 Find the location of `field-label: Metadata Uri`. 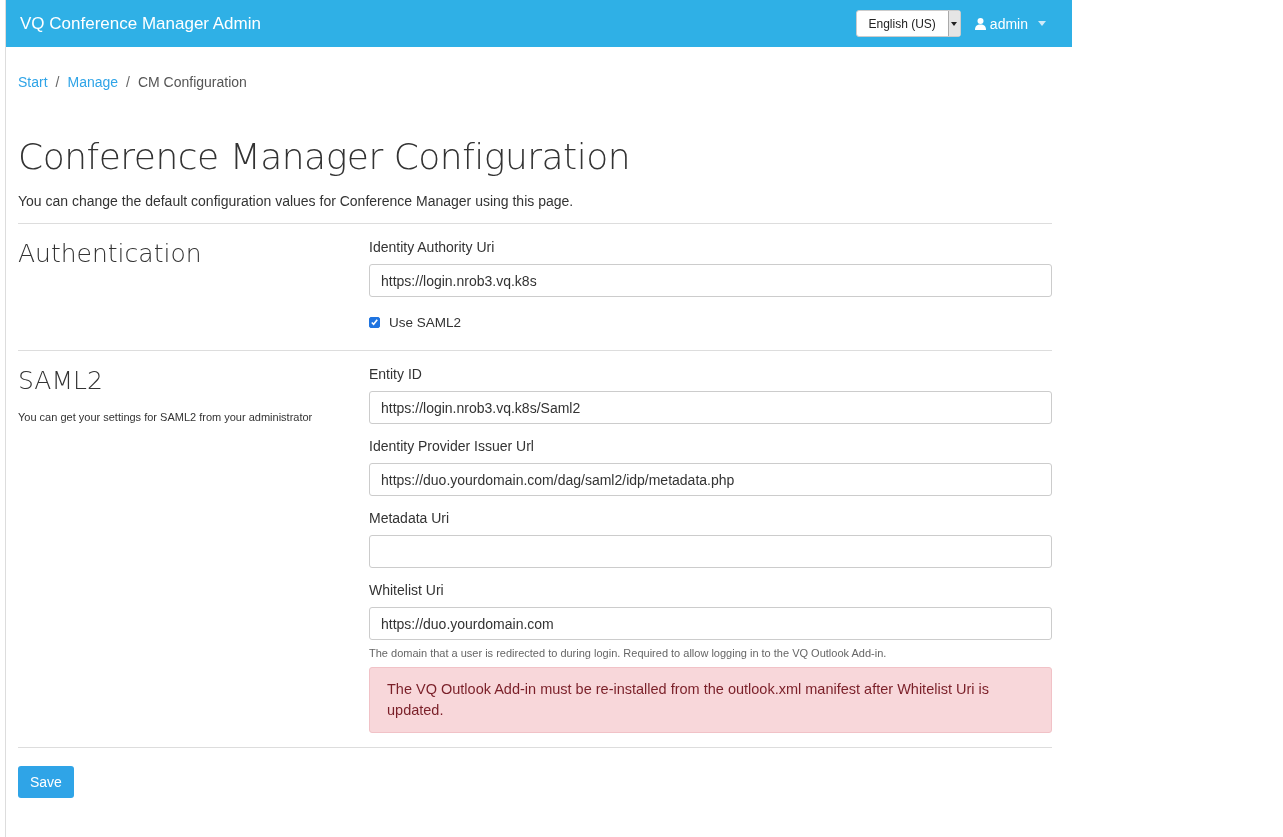

field-label: Metadata Uri is located at coordinates (410, 518).